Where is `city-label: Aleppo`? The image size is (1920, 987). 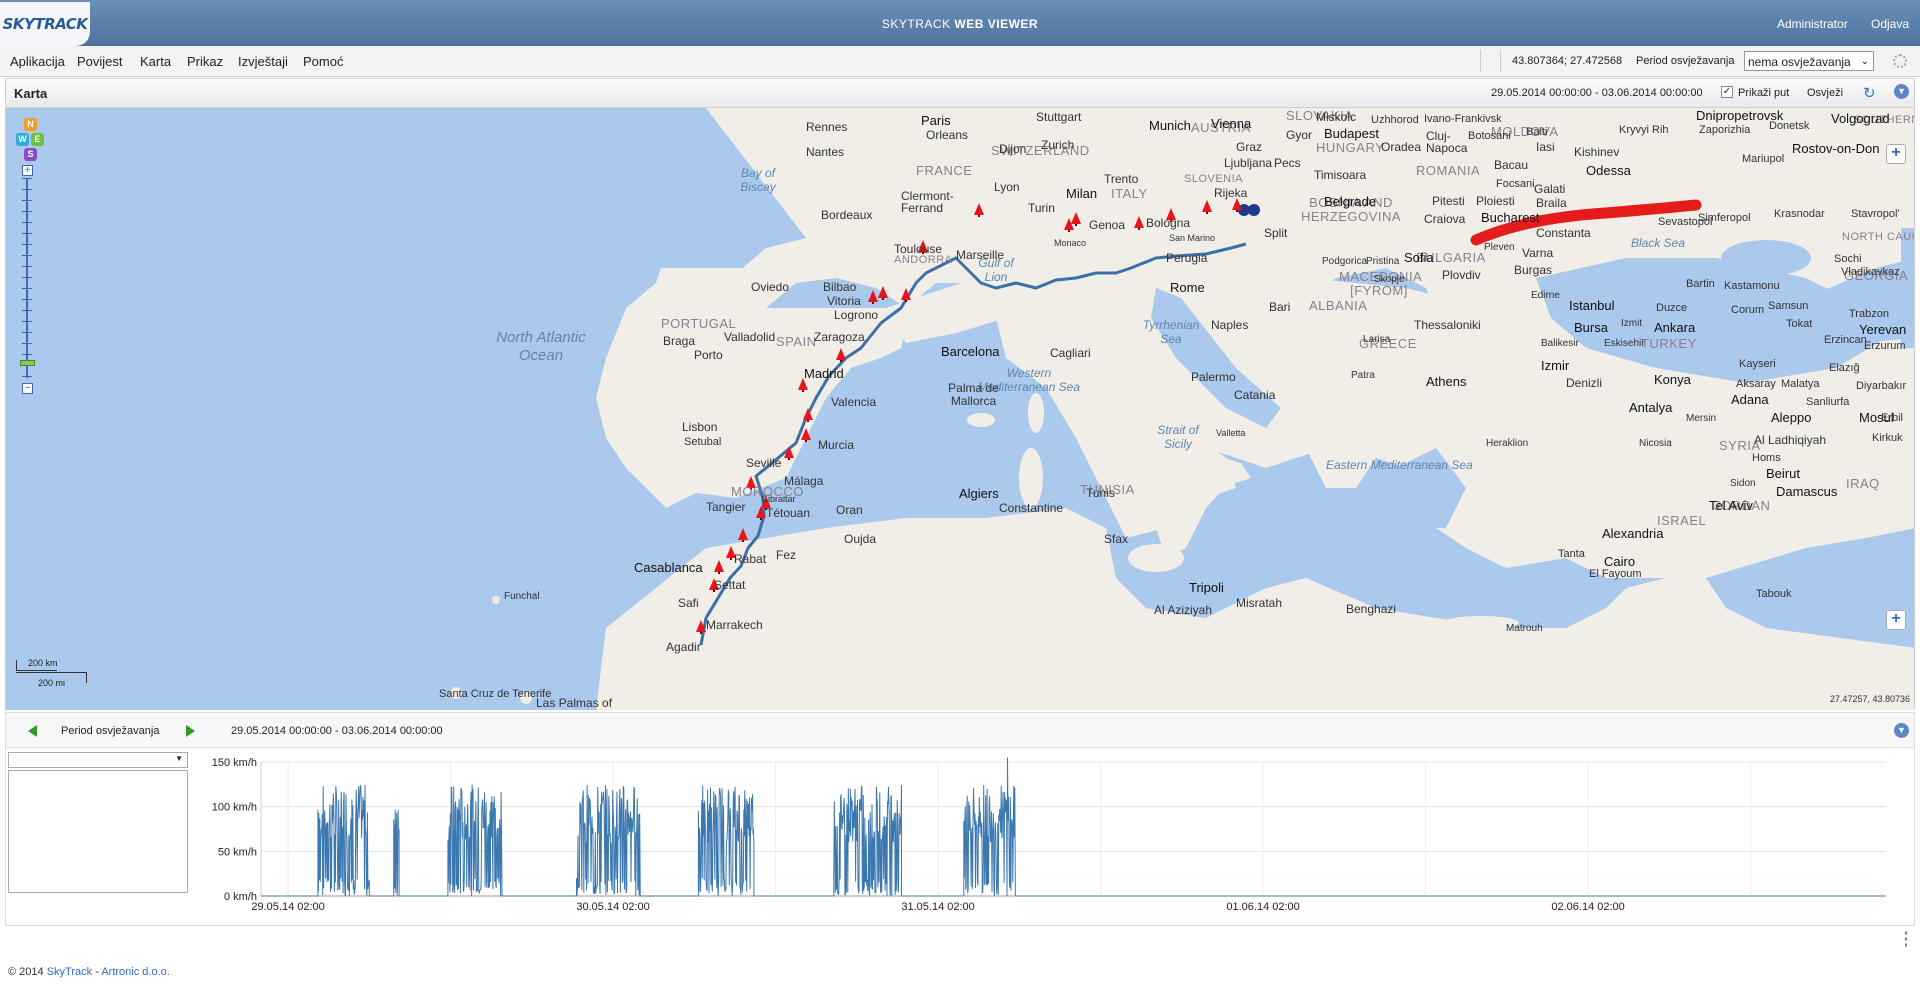
city-label: Aleppo is located at coordinates (1791, 417).